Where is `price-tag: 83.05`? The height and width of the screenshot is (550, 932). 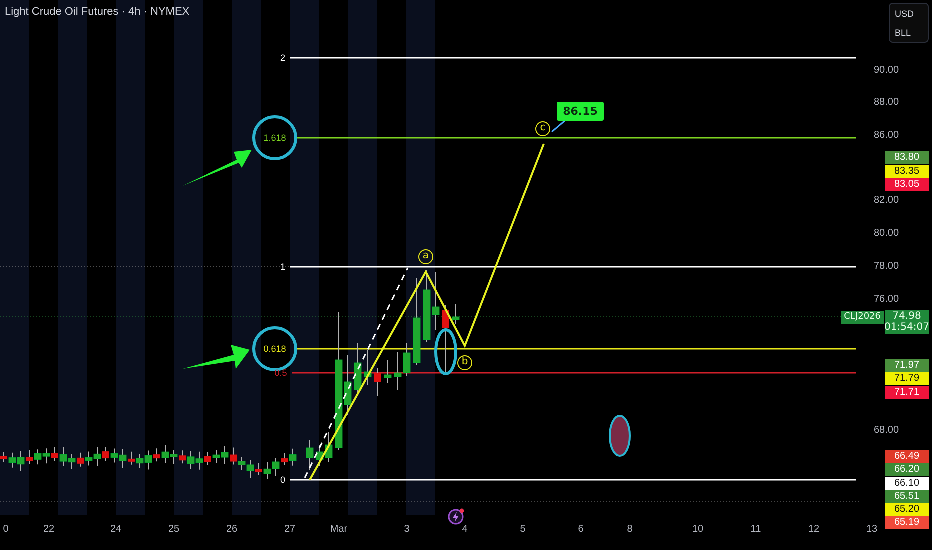 price-tag: 83.05 is located at coordinates (907, 184).